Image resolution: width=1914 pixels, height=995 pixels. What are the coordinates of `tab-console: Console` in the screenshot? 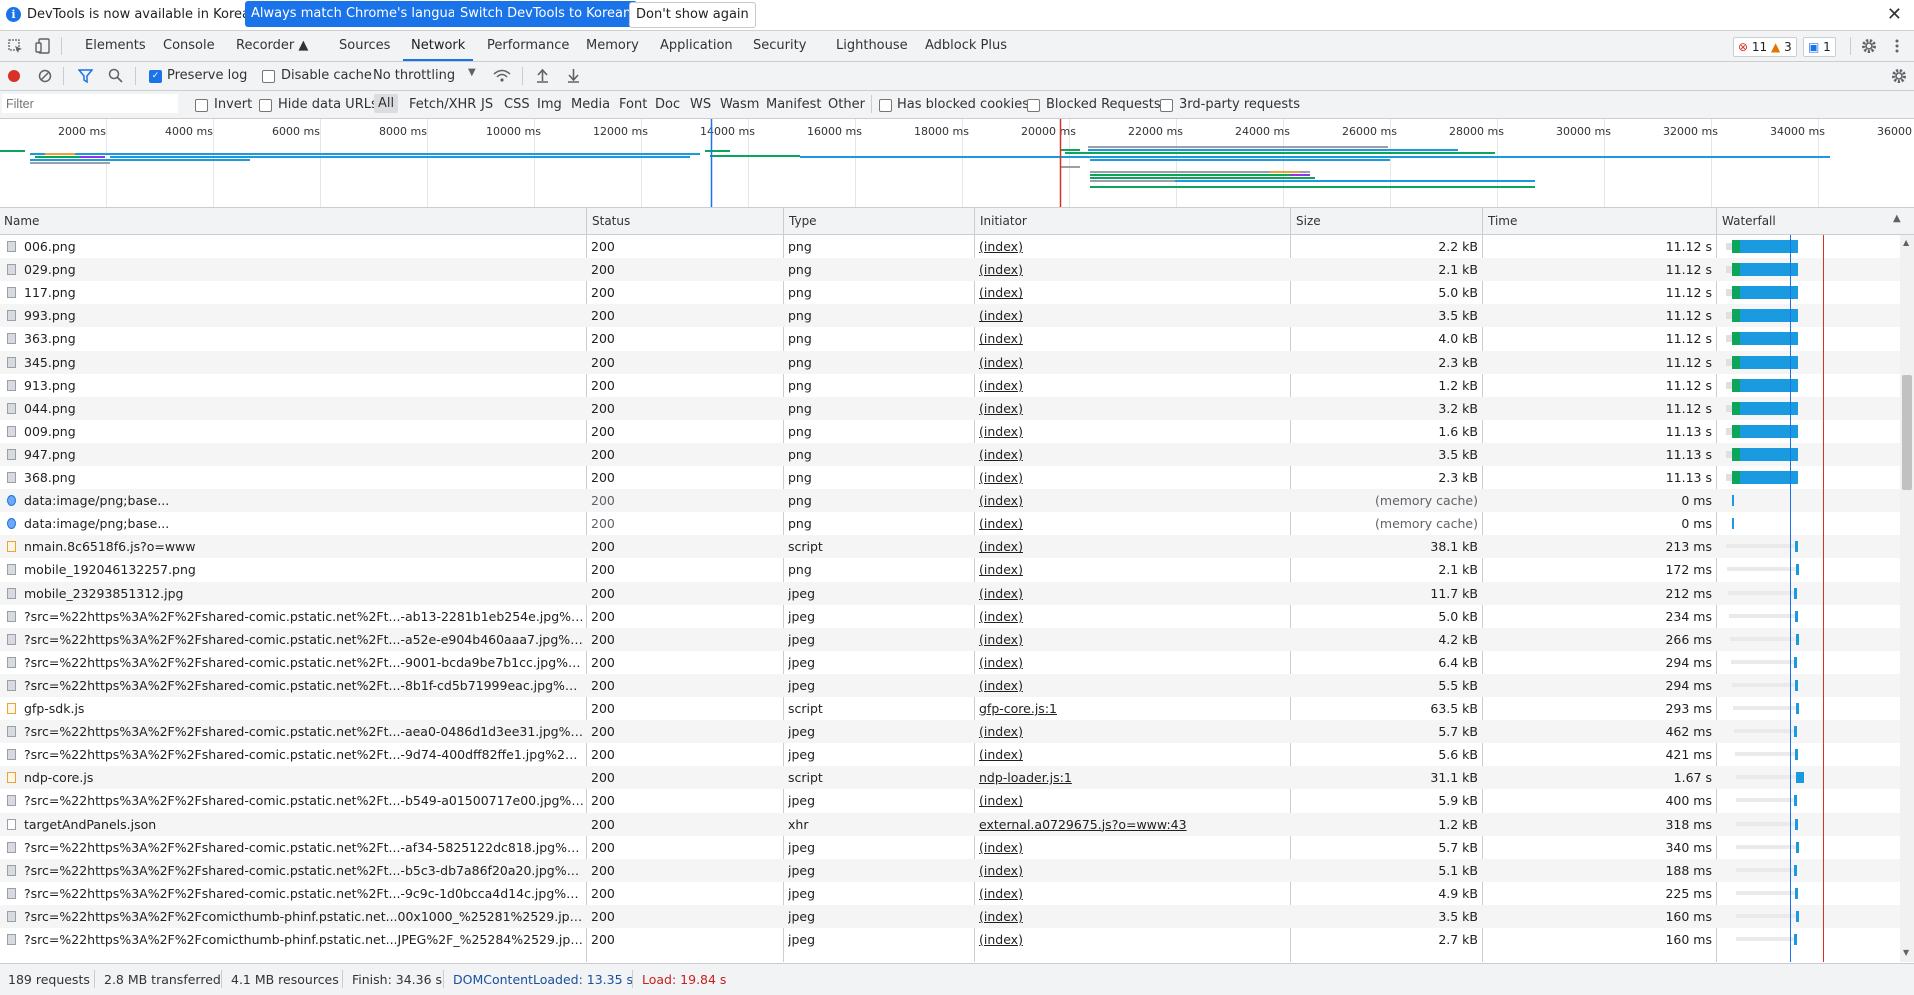 It's located at (189, 46).